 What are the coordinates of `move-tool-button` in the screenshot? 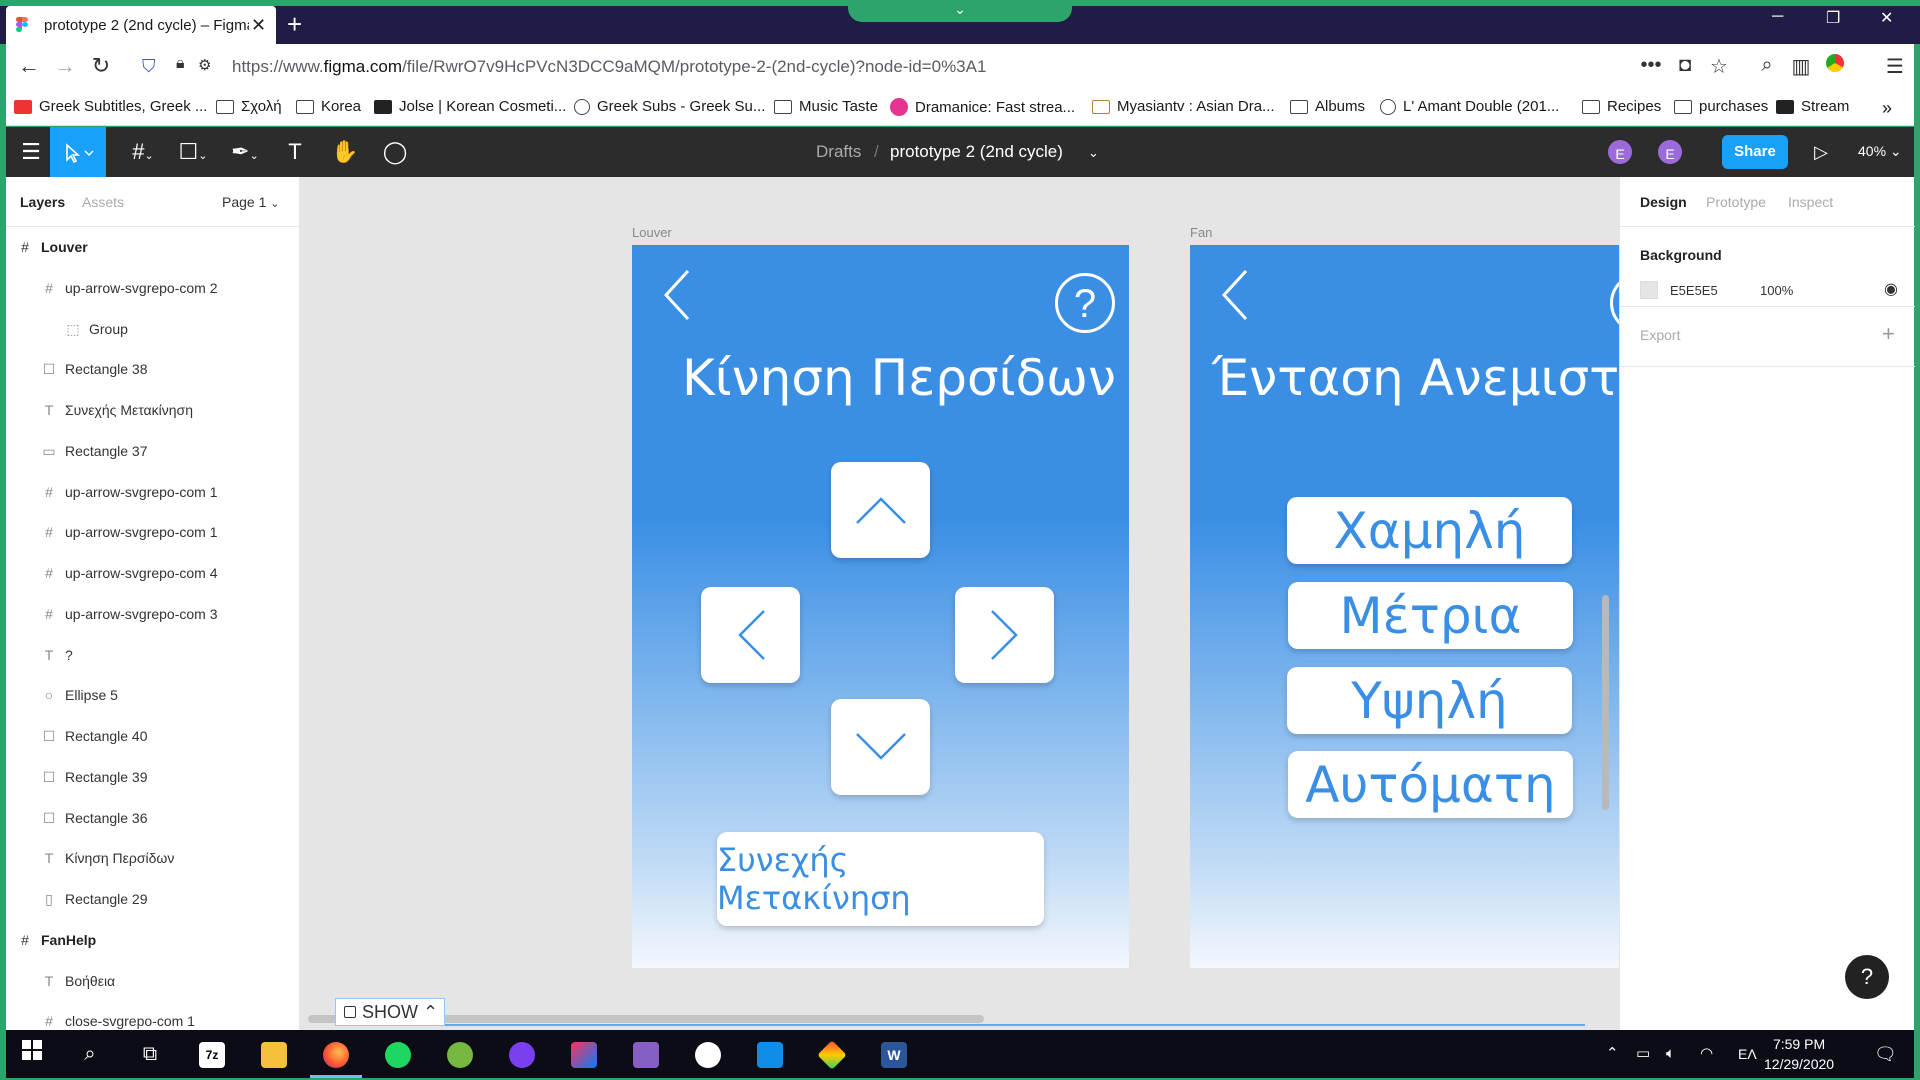 It's located at (78, 152).